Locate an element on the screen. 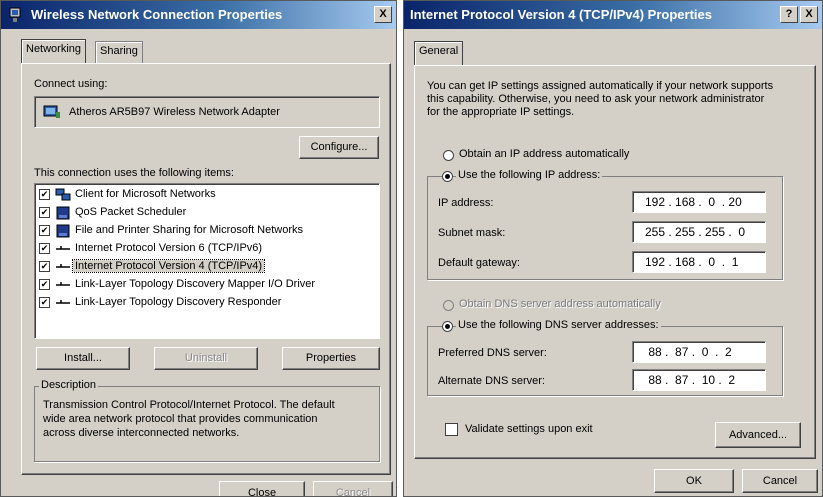 The image size is (823, 497). obtain-dns-auto-label: Obtain DNS server address automatically is located at coordinates (560, 304).